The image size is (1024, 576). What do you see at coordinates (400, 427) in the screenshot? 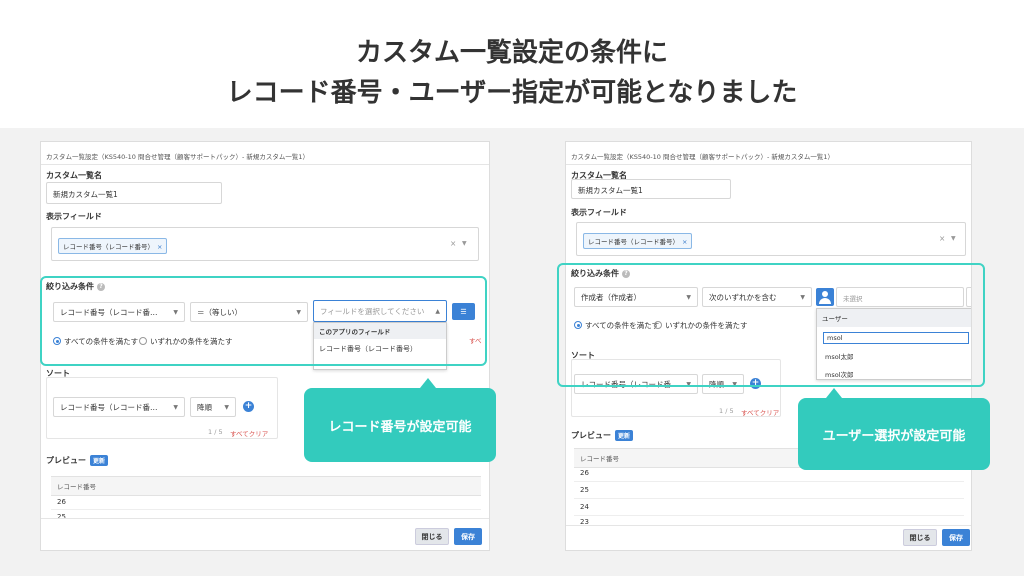
I see `left-callout-text: レコード番号が設定可能` at bounding box center [400, 427].